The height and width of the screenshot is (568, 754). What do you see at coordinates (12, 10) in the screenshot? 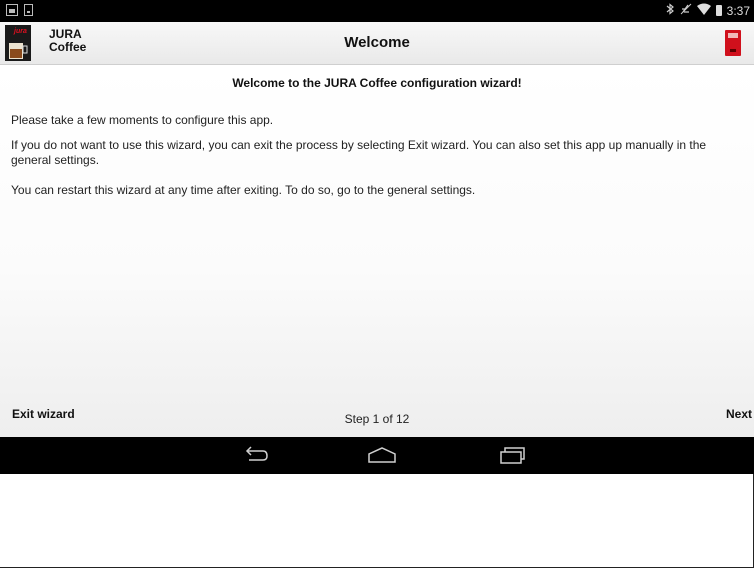
I see `image-notification-icon` at bounding box center [12, 10].